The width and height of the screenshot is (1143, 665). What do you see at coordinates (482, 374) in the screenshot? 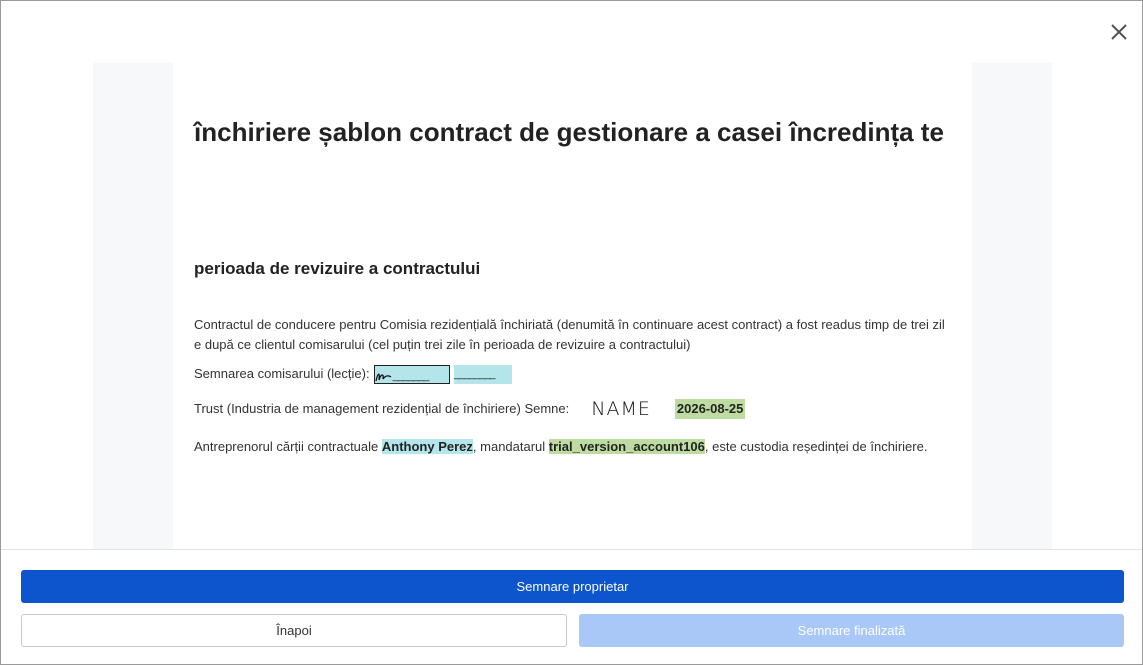
I see `commissioner-date-field: ________` at bounding box center [482, 374].